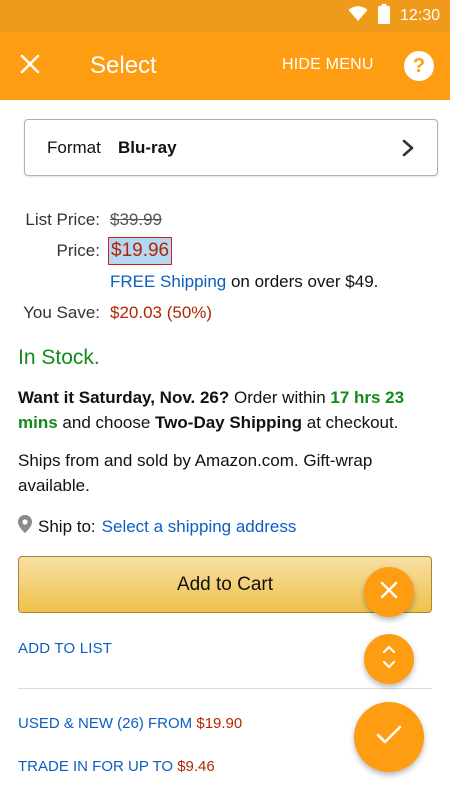 The width and height of the screenshot is (450, 800). What do you see at coordinates (168, 281) in the screenshot?
I see `free-shipping-link: FREE Shipping` at bounding box center [168, 281].